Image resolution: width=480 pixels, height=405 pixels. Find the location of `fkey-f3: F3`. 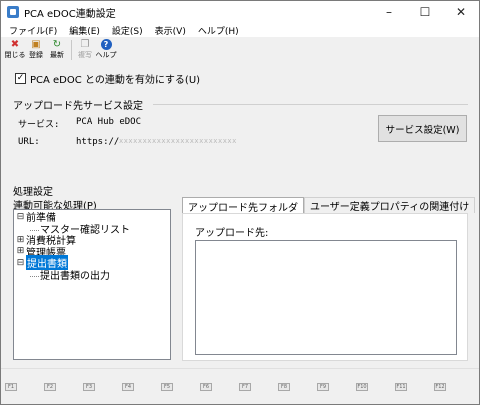

fkey-f3: F3 is located at coordinates (89, 386).